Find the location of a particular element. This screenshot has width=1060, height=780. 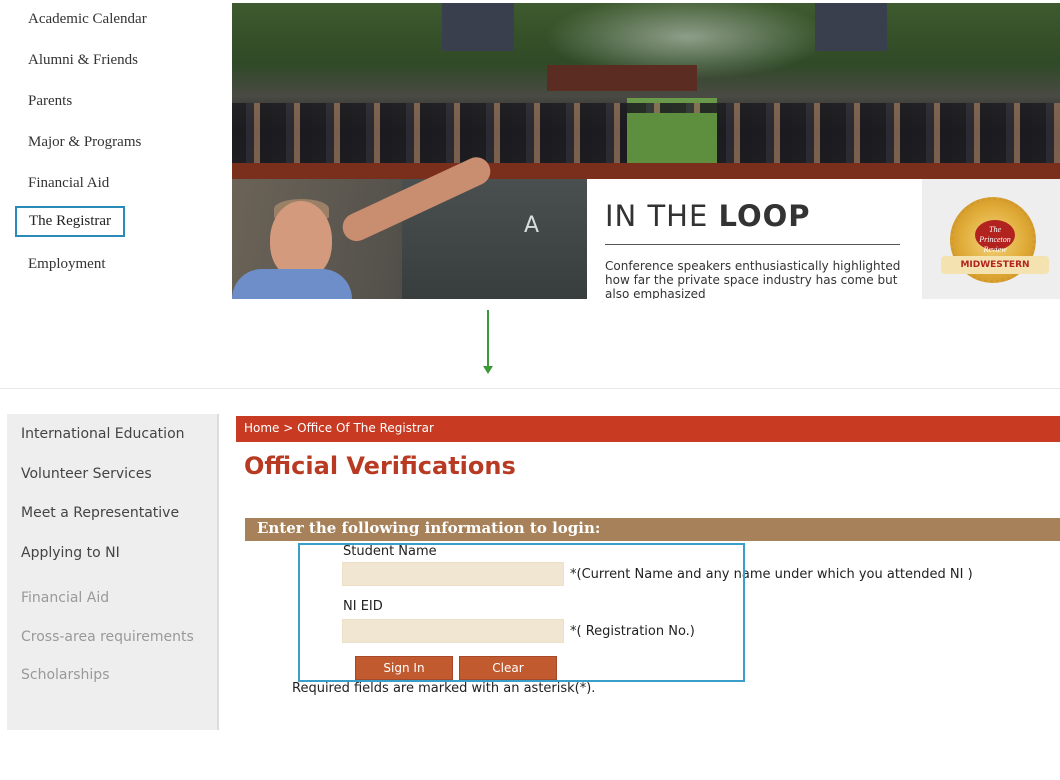

breadcrumb-bar: Home > Office Of The Registrar is located at coordinates (648, 429).